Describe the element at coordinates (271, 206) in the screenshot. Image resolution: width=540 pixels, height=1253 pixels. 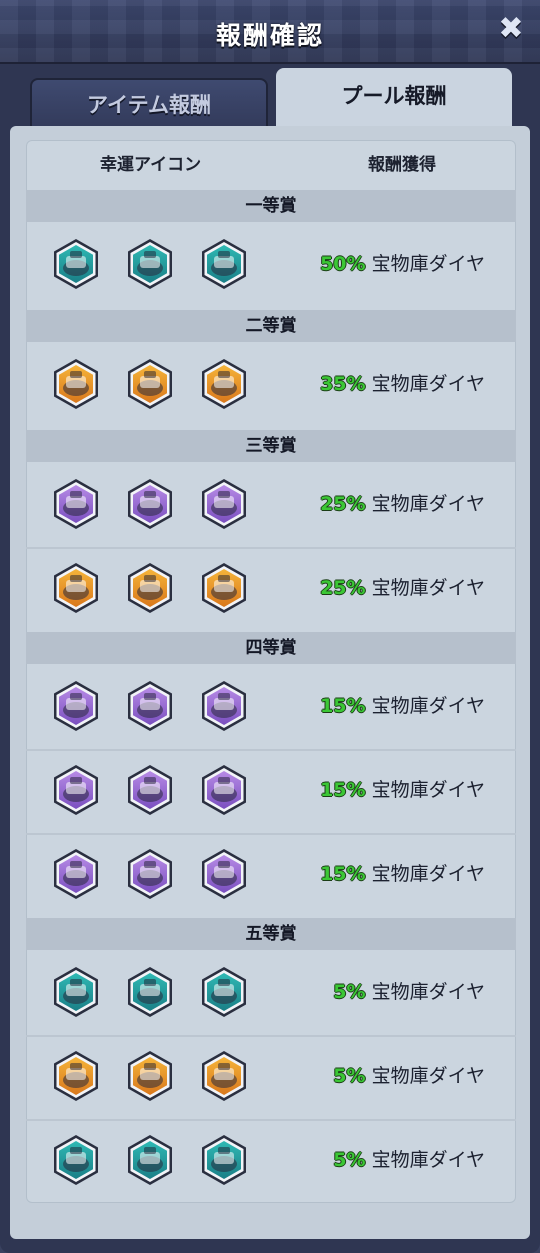
I see `section-header: 一等賞` at that location.